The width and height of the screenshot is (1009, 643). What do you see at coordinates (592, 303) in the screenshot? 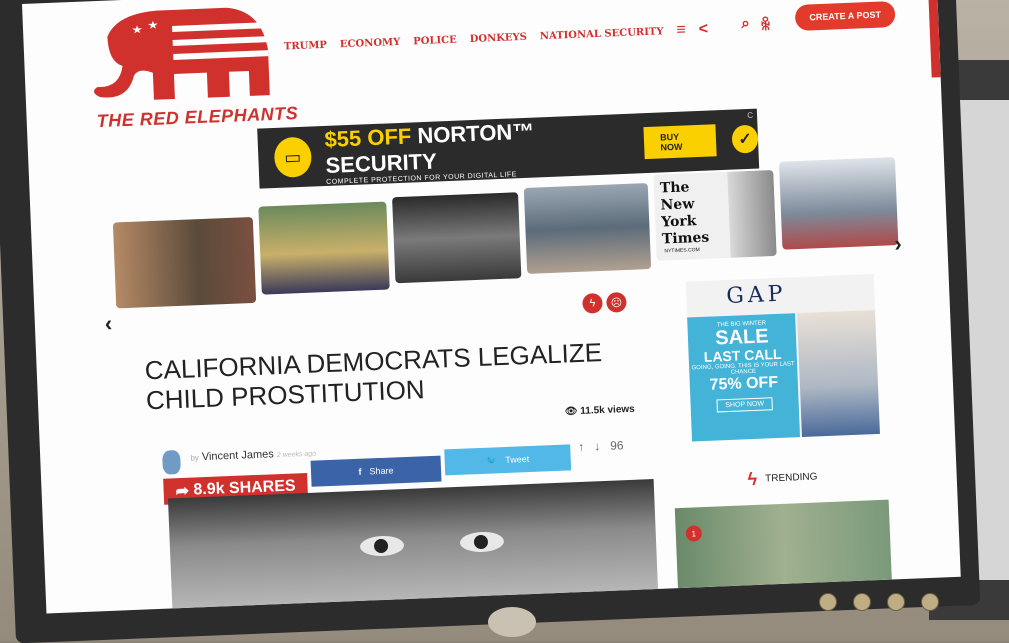
I see `lightning-icon: ϟ` at bounding box center [592, 303].